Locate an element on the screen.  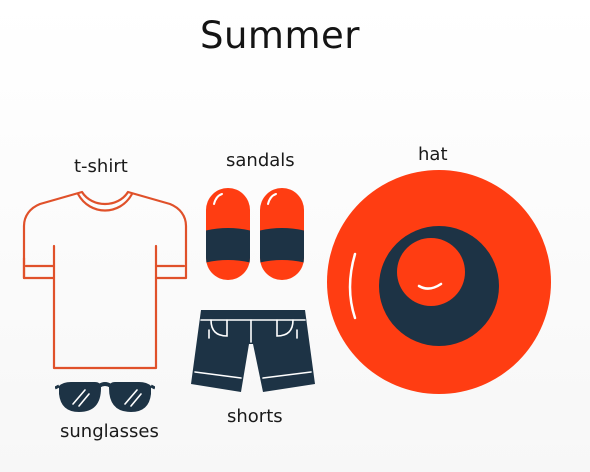
sandals-label: sandals is located at coordinates (260, 160).